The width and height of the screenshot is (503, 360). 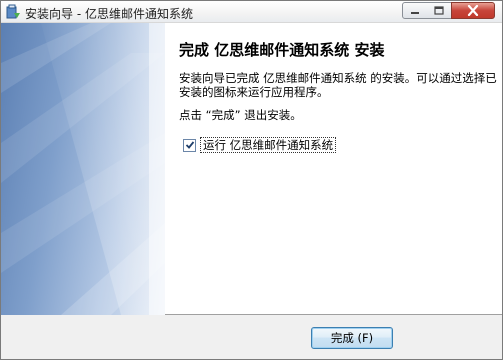 I want to click on checkmark-icon, so click(x=189, y=145).